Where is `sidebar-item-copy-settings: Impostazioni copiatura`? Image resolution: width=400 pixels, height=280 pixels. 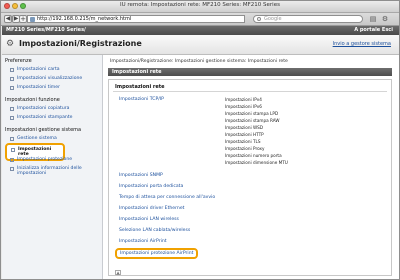 sidebar-item-copy-settings: Impostazioni copiatura is located at coordinates (54, 108).